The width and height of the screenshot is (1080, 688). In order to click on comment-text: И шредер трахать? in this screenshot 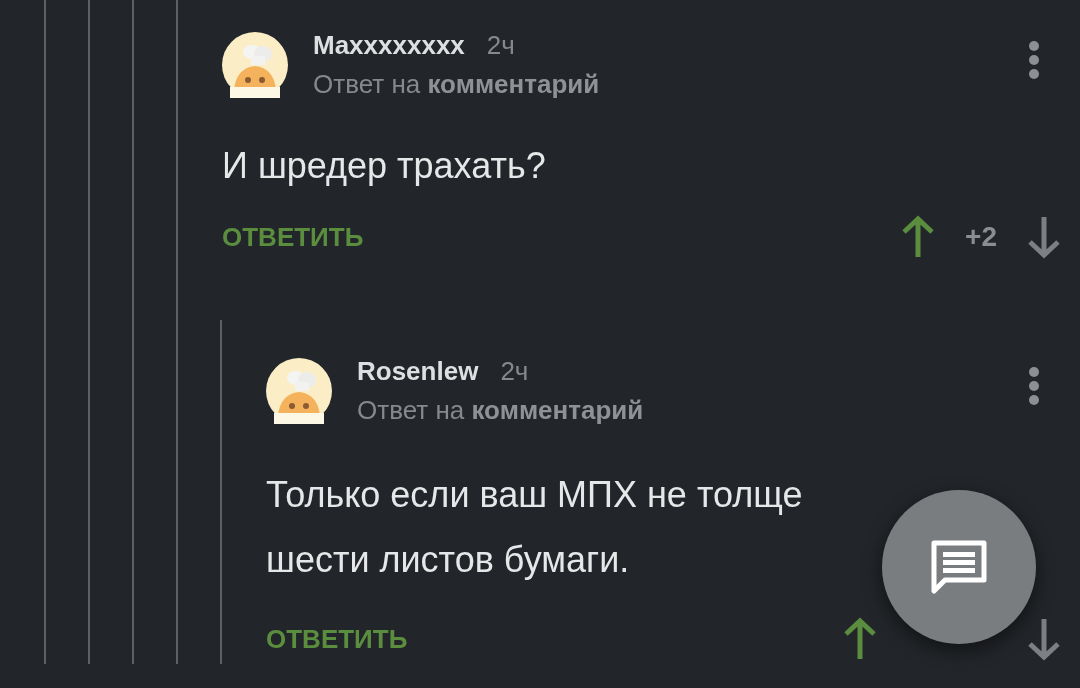, I will do `click(384, 166)`.